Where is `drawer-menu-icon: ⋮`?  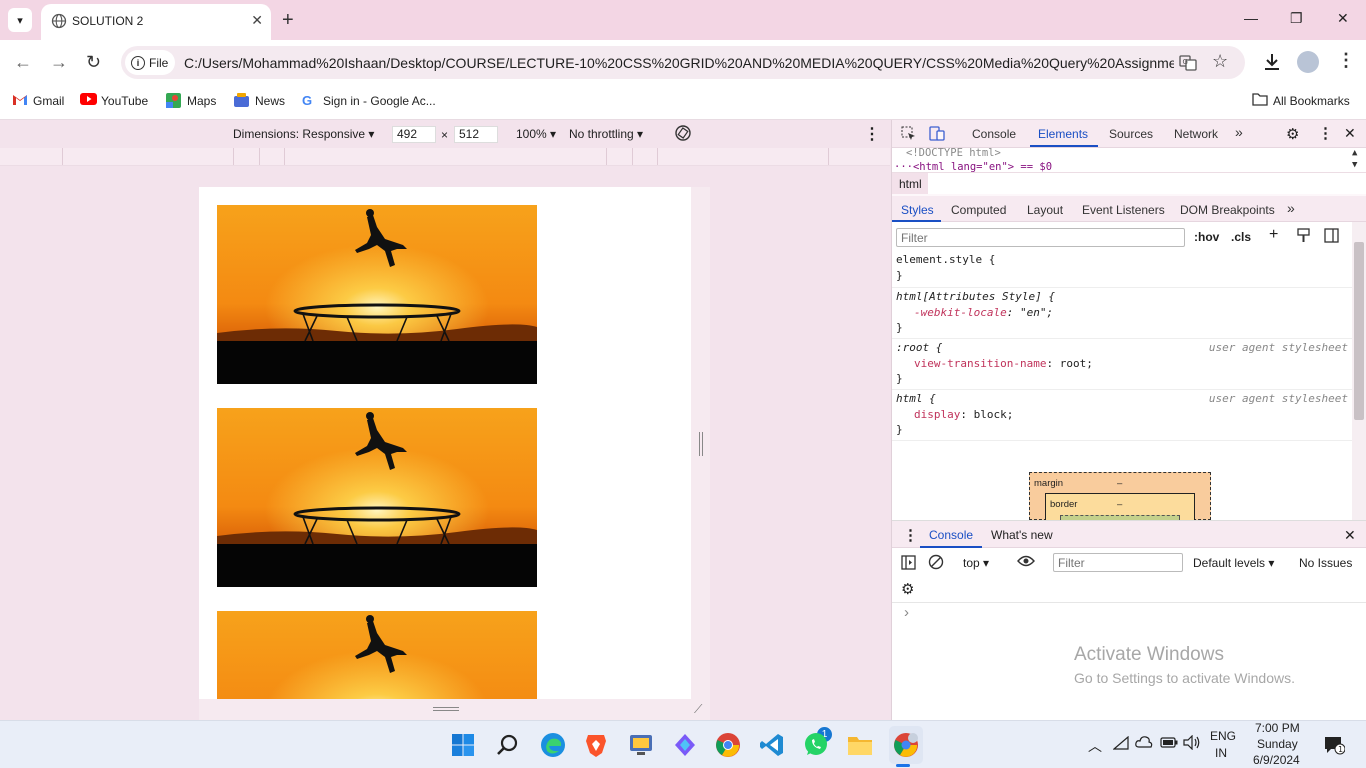
drawer-menu-icon: ⋮ is located at coordinates (910, 535).